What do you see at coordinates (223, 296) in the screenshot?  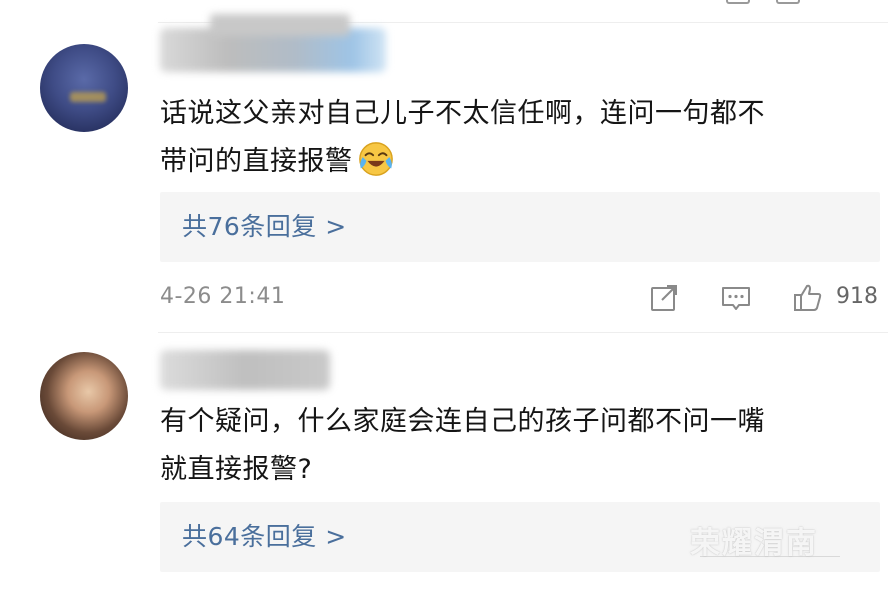 I see `timestamp: 4-26 21:41` at bounding box center [223, 296].